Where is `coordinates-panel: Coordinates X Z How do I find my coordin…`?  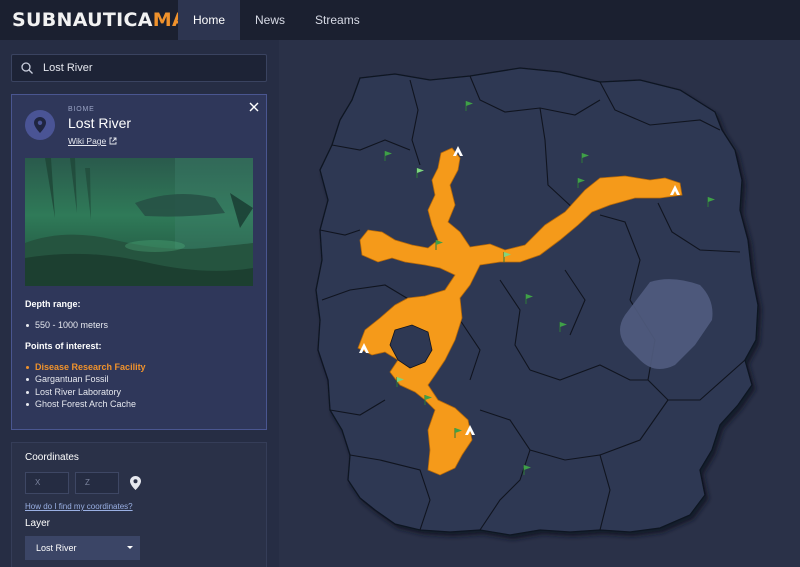
coordinates-panel: Coordinates X Z How do I find my coordin… is located at coordinates (139, 504).